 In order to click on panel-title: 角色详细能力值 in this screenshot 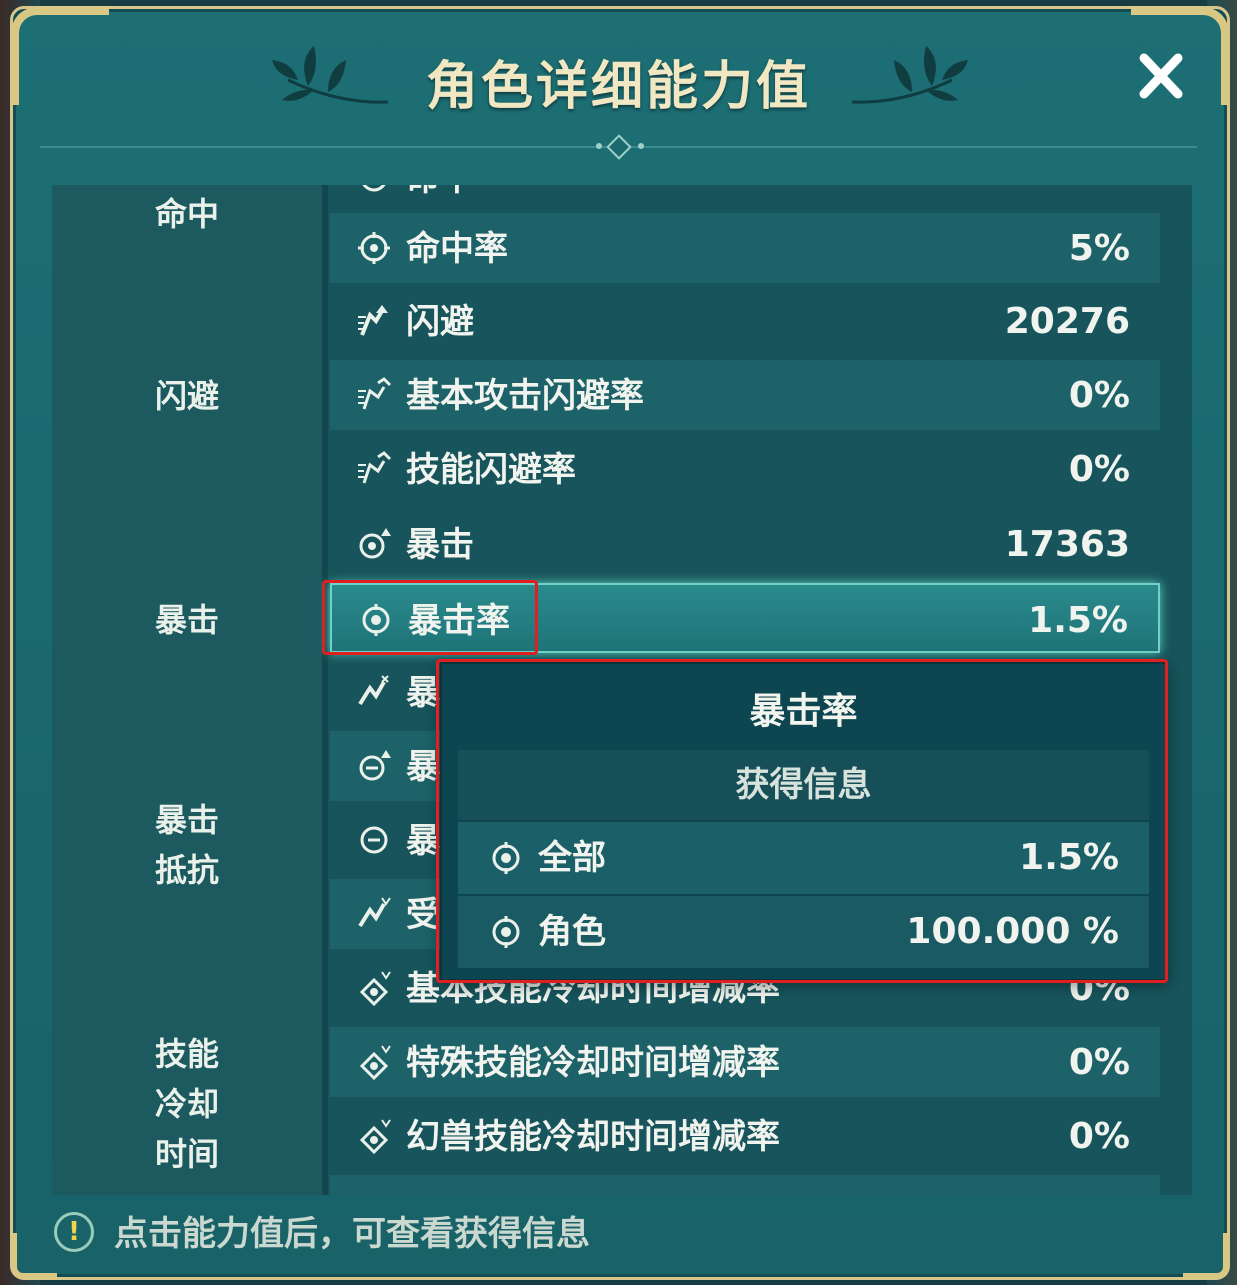, I will do `click(618, 87)`.